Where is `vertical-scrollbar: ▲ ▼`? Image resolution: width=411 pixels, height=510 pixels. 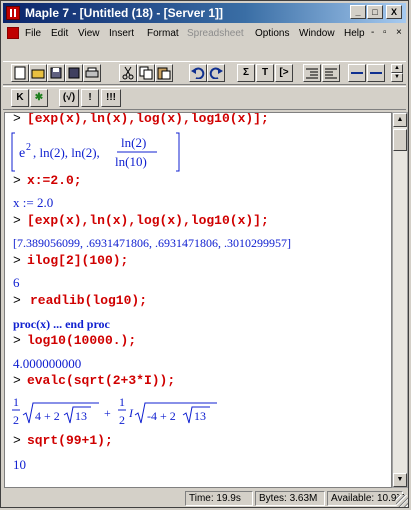
vertical-scrollbar: ▲ ▼ is located at coordinates (400, 300).